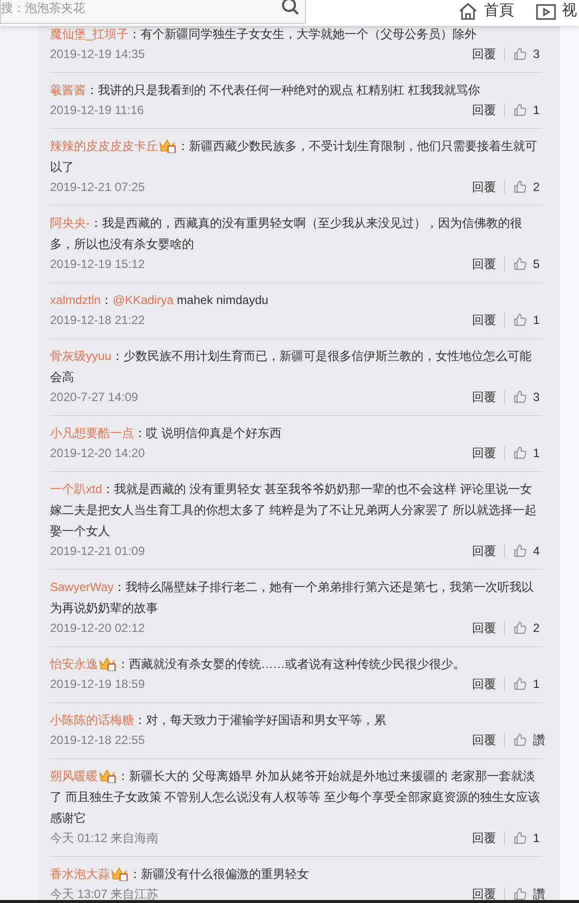 This screenshot has width=579, height=903. Describe the element at coordinates (98, 54) in the screenshot. I see `comment-time: 2019-12-19 14:35` at that location.